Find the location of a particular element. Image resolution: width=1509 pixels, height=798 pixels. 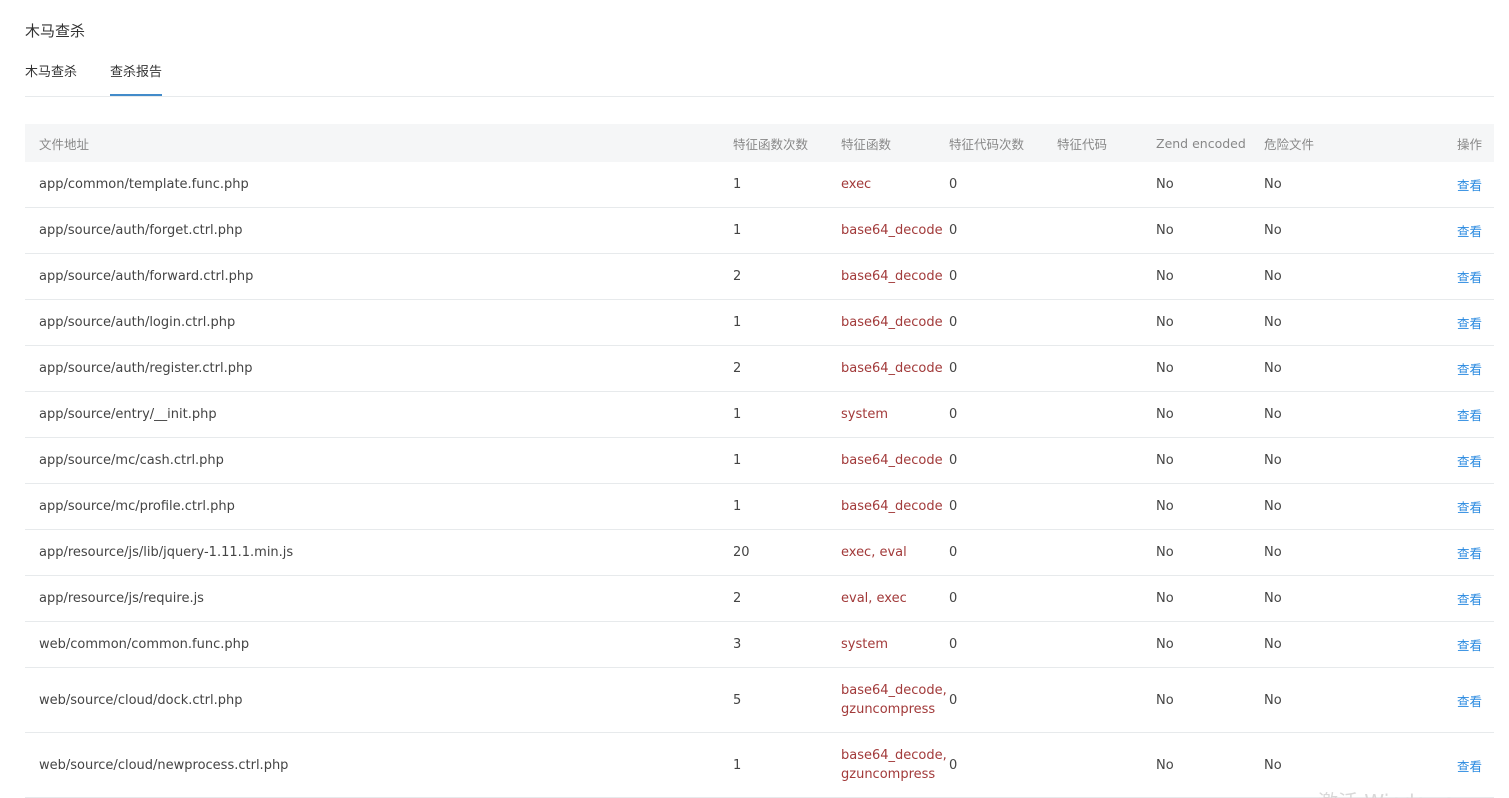

cell-file-path: app/source/auth/login.ctrl.php is located at coordinates (379, 322).